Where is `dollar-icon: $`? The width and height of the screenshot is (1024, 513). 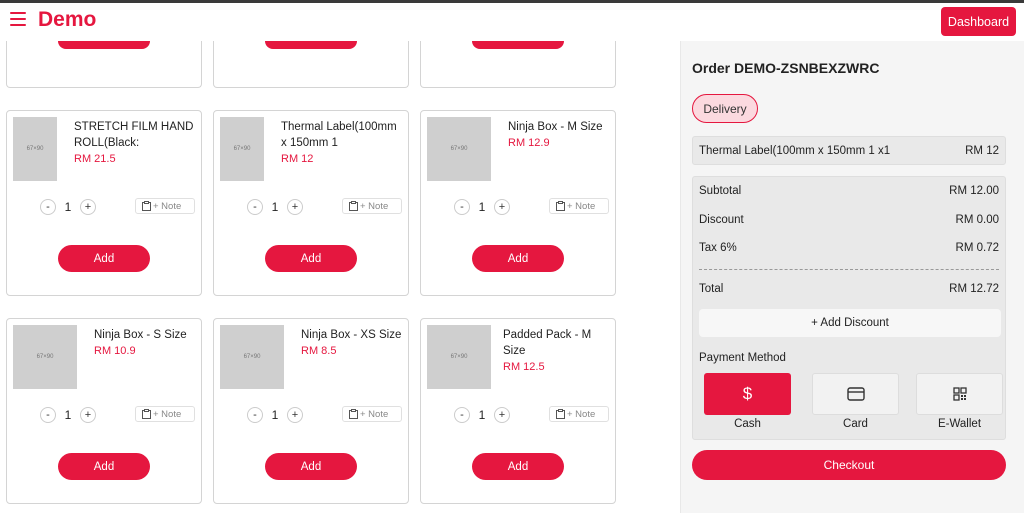 dollar-icon: $ is located at coordinates (747, 393).